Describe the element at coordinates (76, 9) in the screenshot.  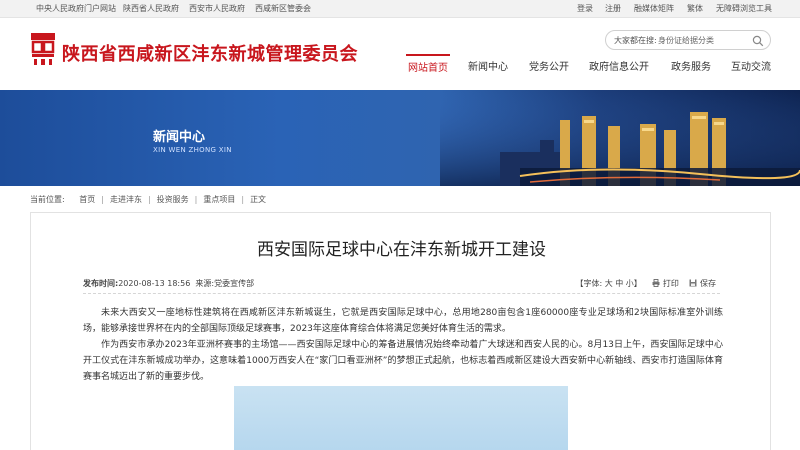
I see `link-central-government: 中央人民政府门户网站` at that location.